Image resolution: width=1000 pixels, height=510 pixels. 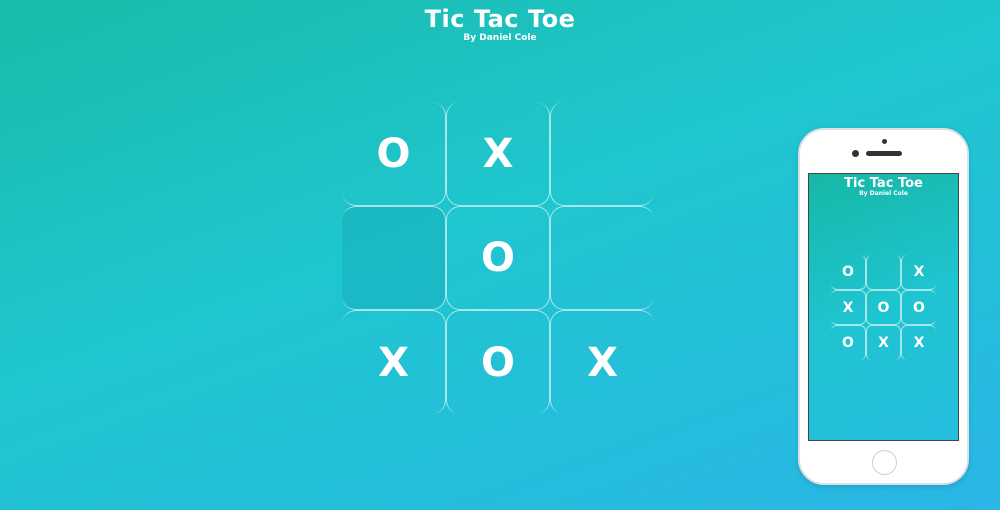 I want to click on speaker-icon, so click(x=884, y=153).